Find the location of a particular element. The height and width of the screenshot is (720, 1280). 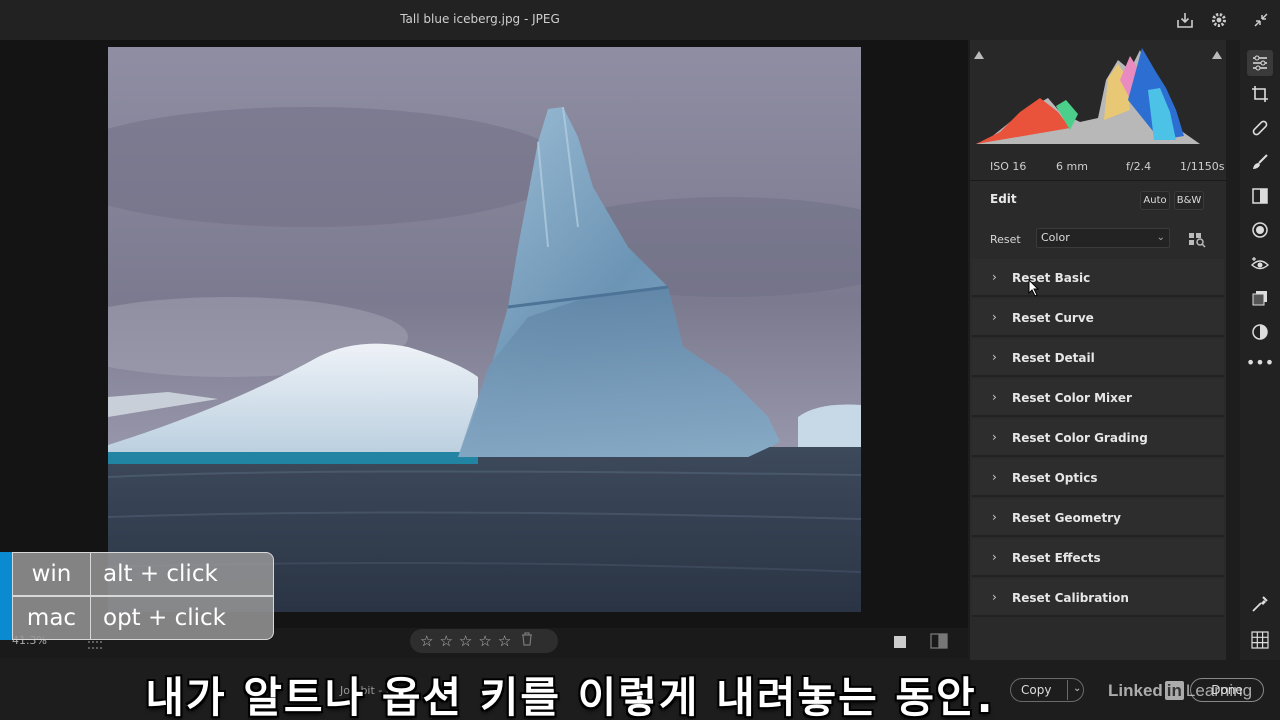

section-label: Reset Color Grading is located at coordinates (1080, 438).